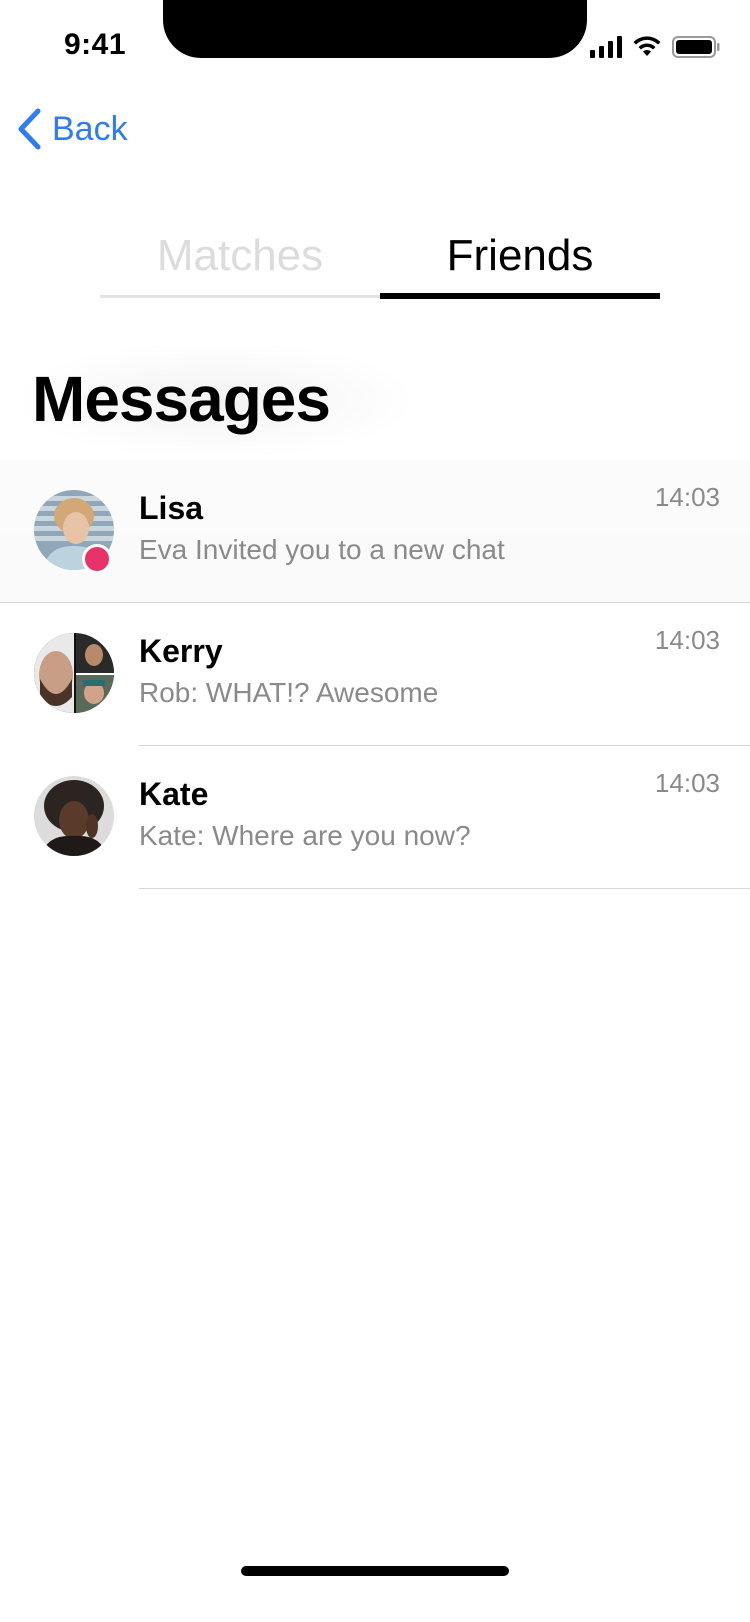  I want to click on back-button: Back, so click(72, 129).